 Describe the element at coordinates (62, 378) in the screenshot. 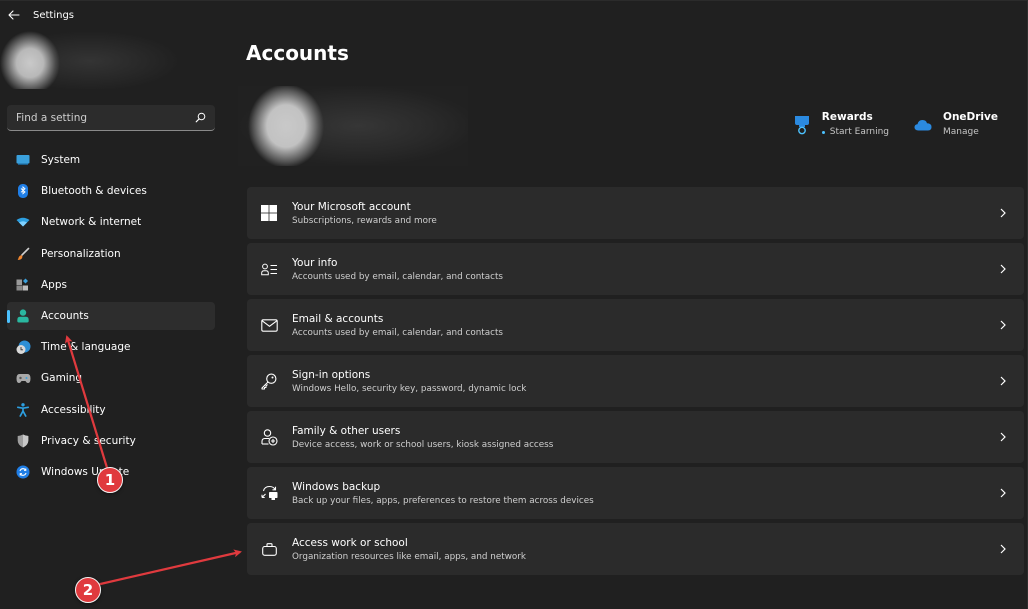

I see `sidebar-item-label: Gaming` at that location.